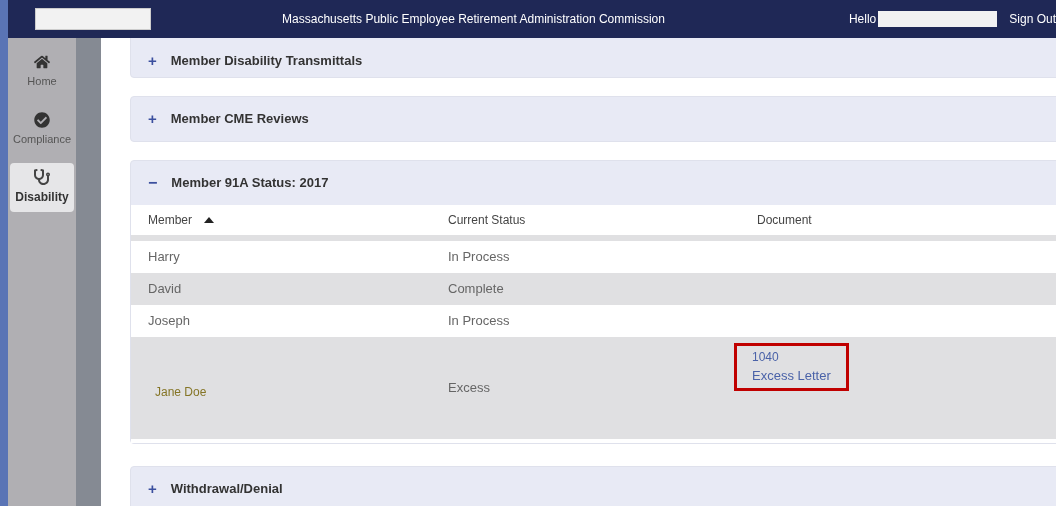 This screenshot has width=1056, height=506. What do you see at coordinates (209, 220) in the screenshot?
I see `sort-ascending-icon` at bounding box center [209, 220].